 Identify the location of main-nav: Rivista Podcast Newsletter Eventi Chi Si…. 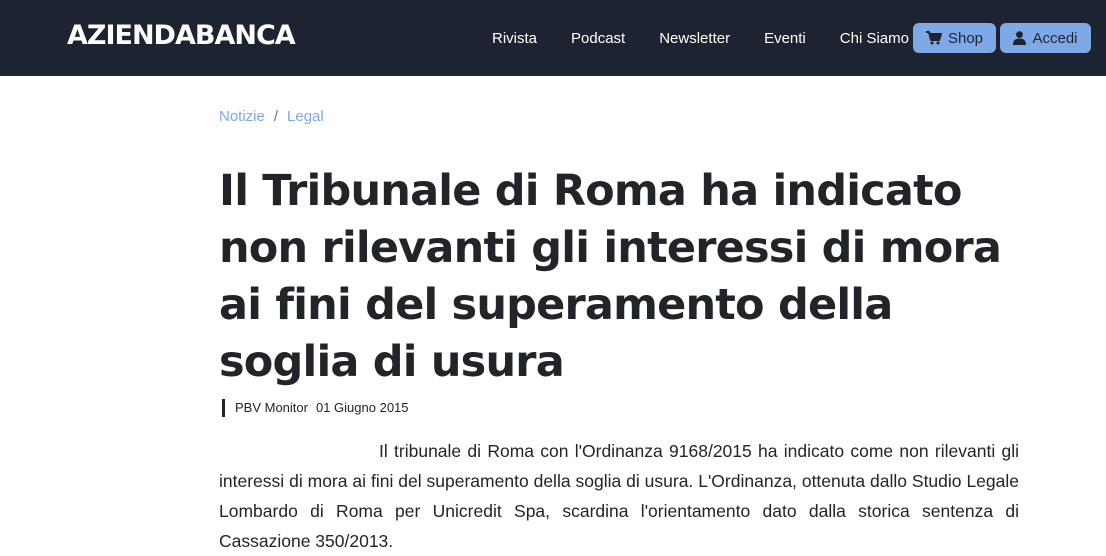
(700, 38).